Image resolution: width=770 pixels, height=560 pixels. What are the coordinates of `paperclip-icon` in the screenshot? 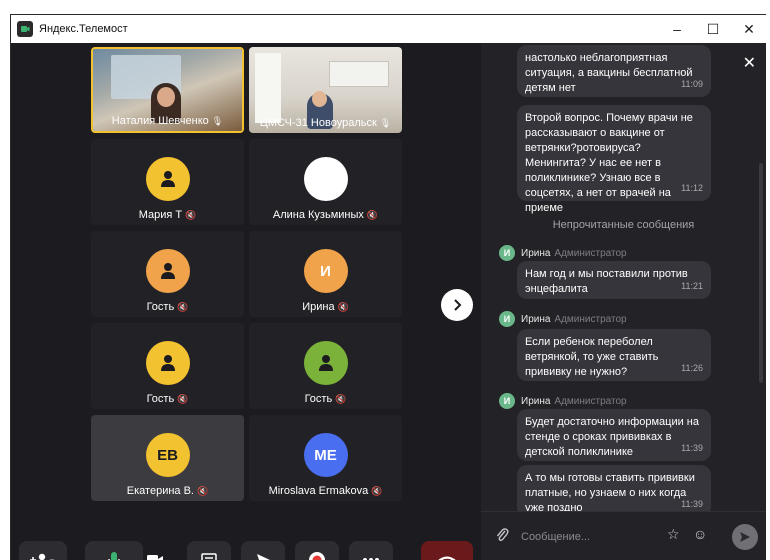 It's located at (502, 536).